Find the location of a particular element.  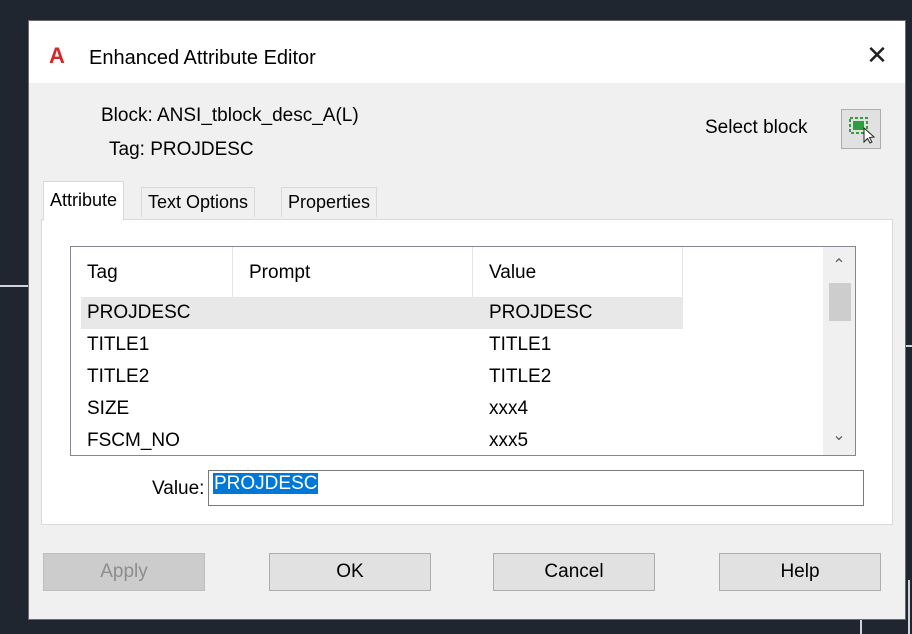

cad-line-left is located at coordinates (14, 286).